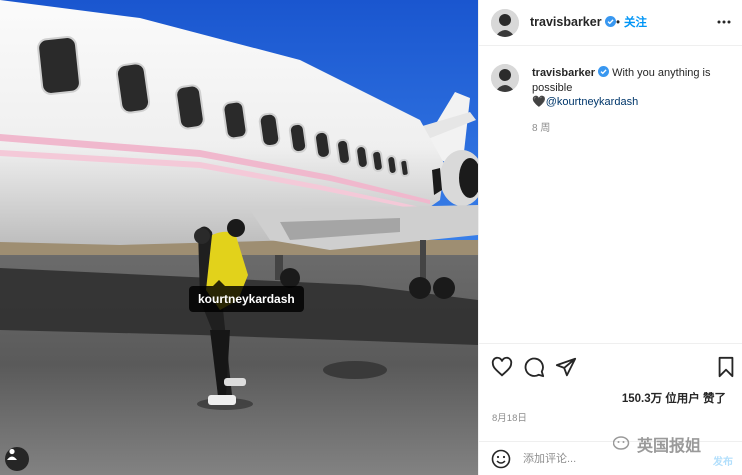 The width and height of the screenshot is (742, 475). Describe the element at coordinates (501, 459) in the screenshot. I see `emoji-icon` at that location.